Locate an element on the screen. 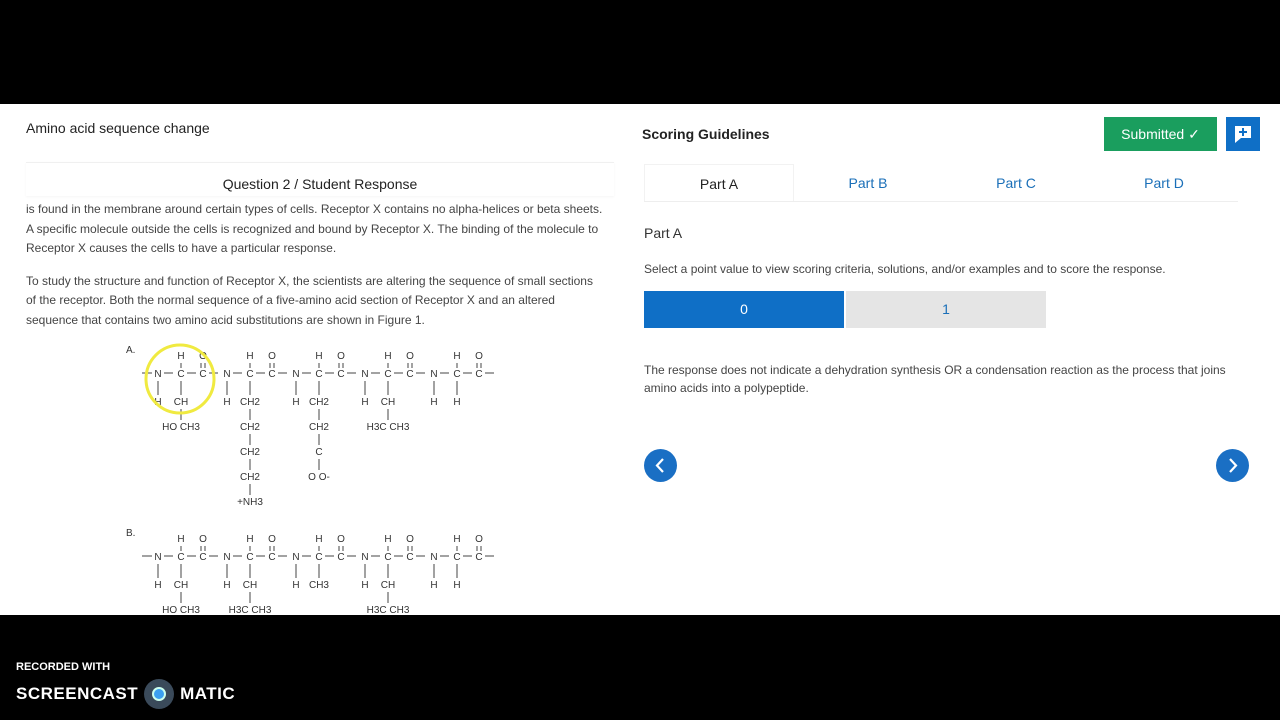 Image resolution: width=1280 pixels, height=720 pixels. chevron-right-icon is located at coordinates (1233, 465).